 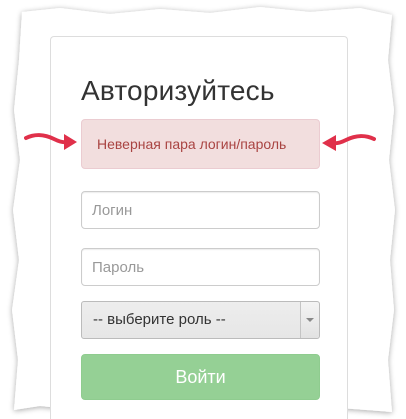 What do you see at coordinates (200, 377) in the screenshot?
I see `submit-button: Войти` at bounding box center [200, 377].